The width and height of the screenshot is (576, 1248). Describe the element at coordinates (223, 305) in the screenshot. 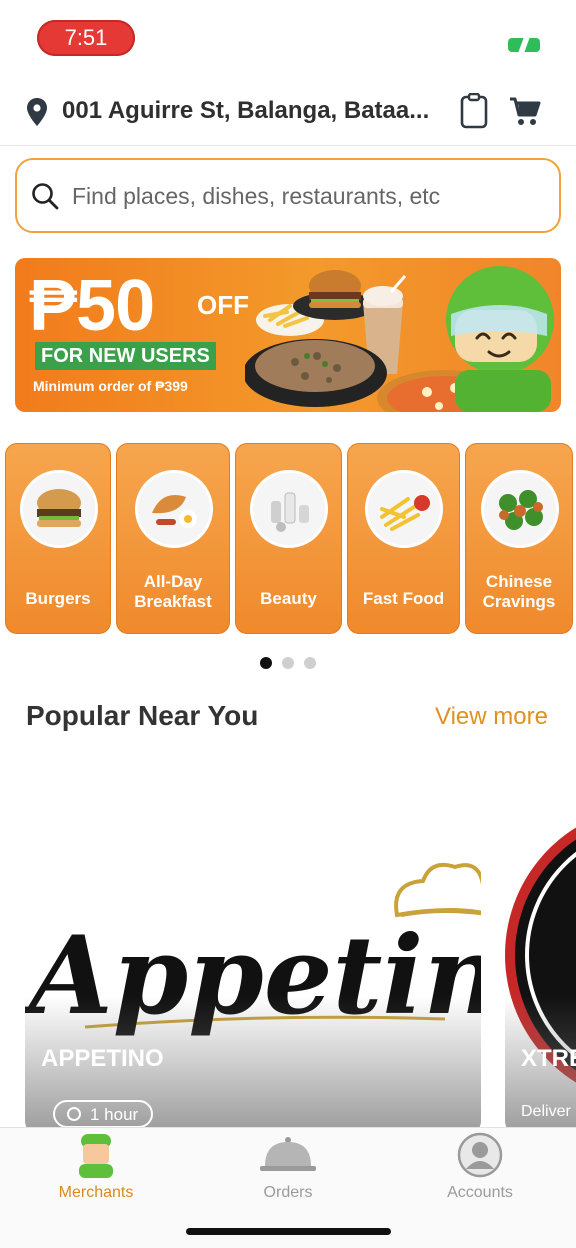

I see `promo-off-label: OFF` at that location.